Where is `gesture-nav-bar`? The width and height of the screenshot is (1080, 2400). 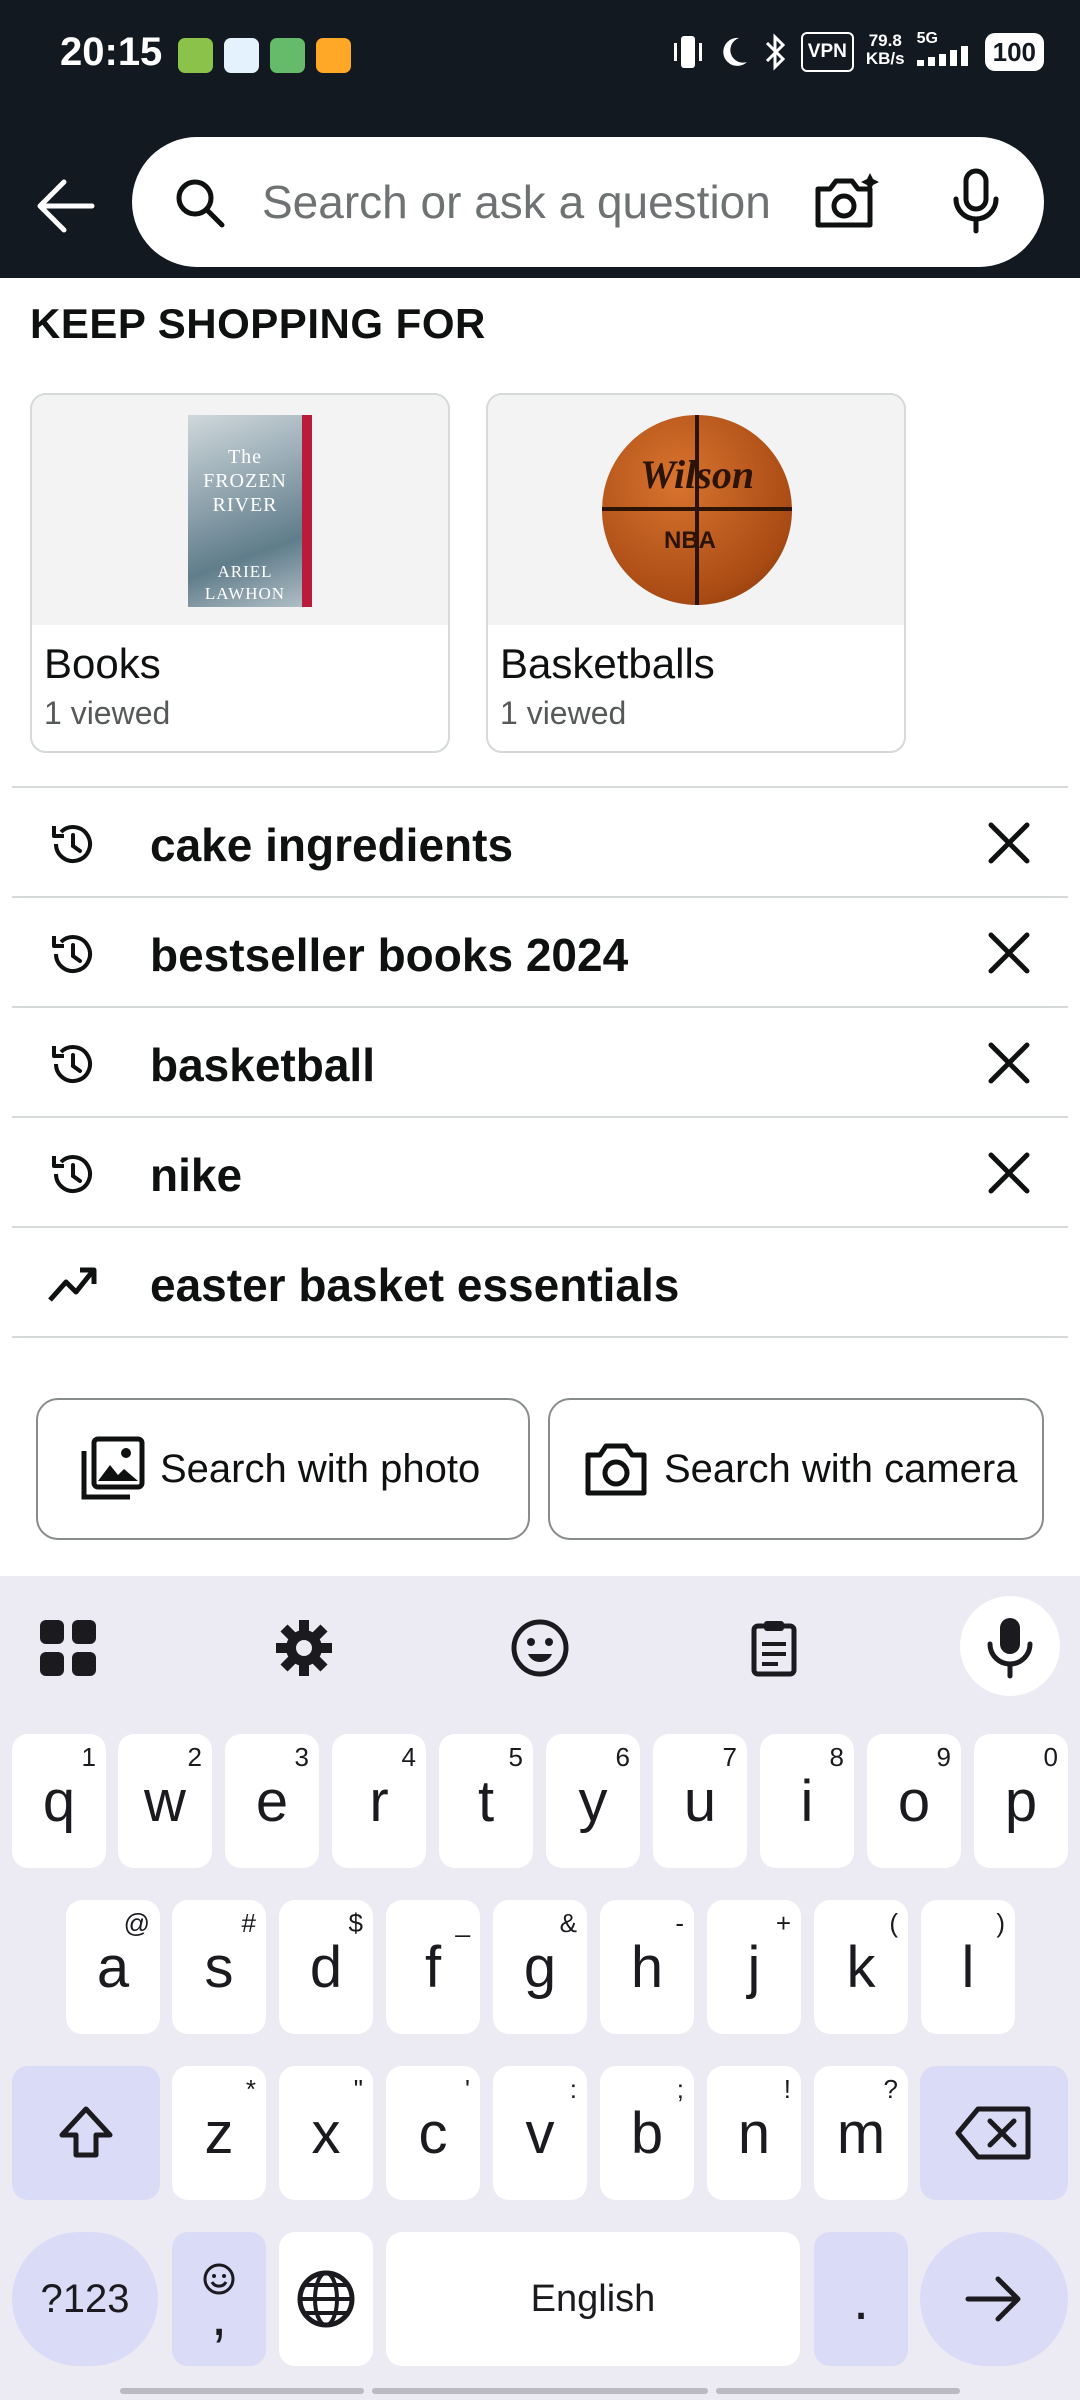 gesture-nav-bar is located at coordinates (838, 2391).